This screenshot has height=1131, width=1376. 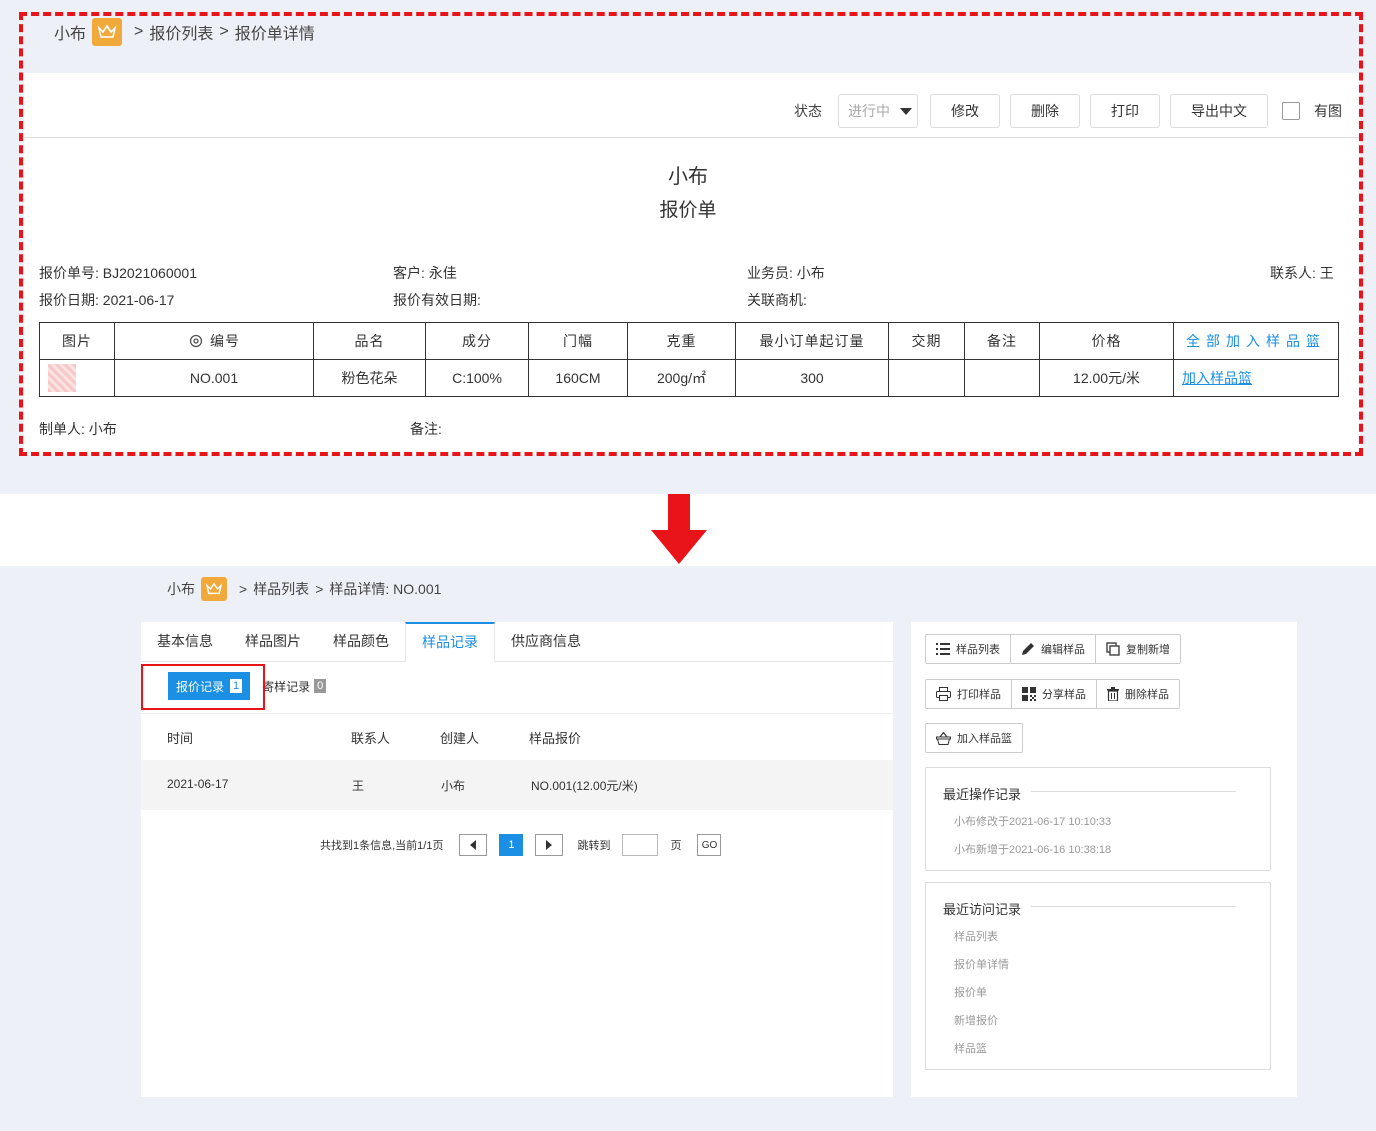 What do you see at coordinates (594, 846) in the screenshot?
I see `jump-label: 跳转到` at bounding box center [594, 846].